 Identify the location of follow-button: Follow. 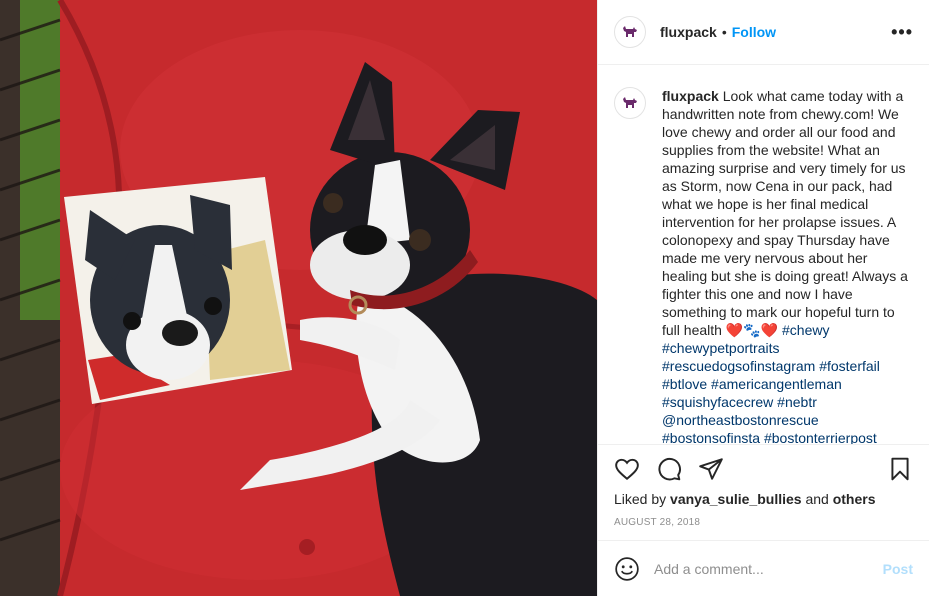
(754, 32).